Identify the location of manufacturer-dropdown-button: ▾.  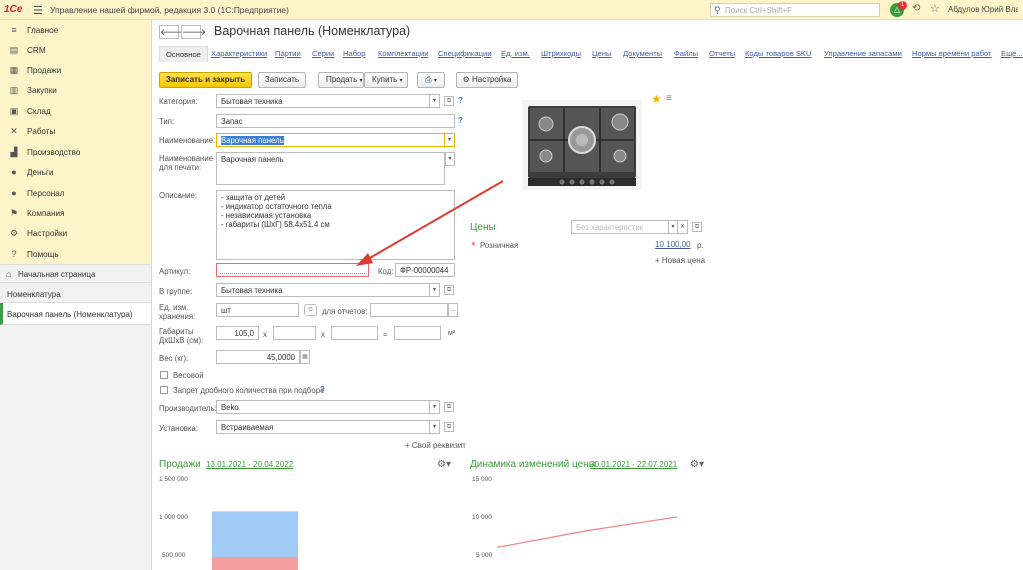
(435, 407).